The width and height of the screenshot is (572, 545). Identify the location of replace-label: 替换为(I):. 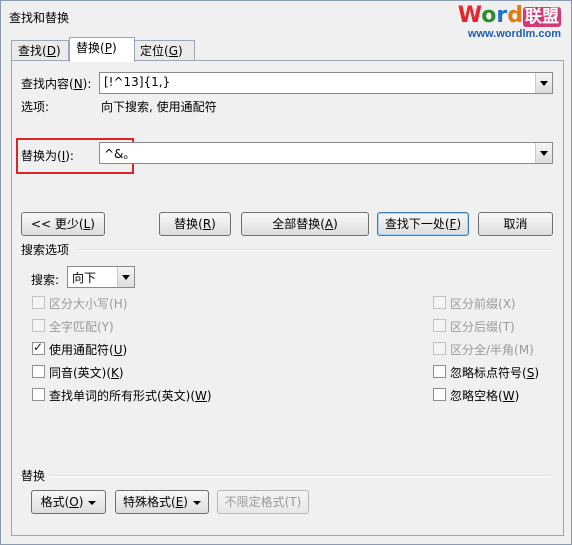
(47, 156).